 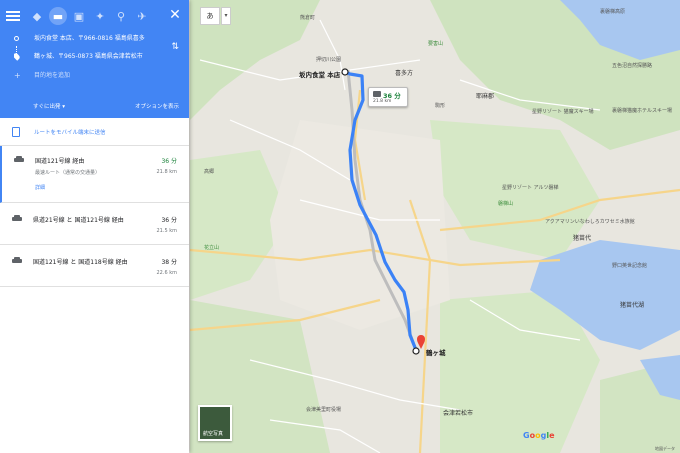 What do you see at coordinates (16, 38) in the screenshot?
I see `origin-dot-icon` at bounding box center [16, 38].